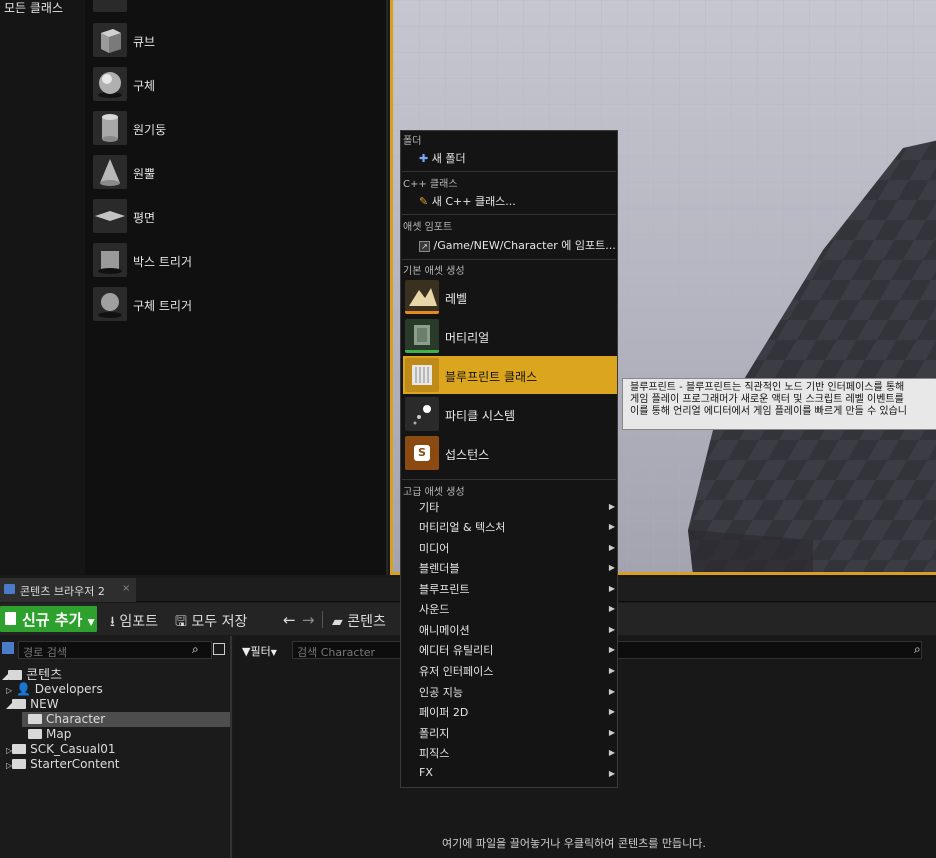 This screenshot has width=936, height=858. Describe the element at coordinates (518, 735) in the screenshot. I see `submenu-foliage: 폴리지 ▶` at that location.